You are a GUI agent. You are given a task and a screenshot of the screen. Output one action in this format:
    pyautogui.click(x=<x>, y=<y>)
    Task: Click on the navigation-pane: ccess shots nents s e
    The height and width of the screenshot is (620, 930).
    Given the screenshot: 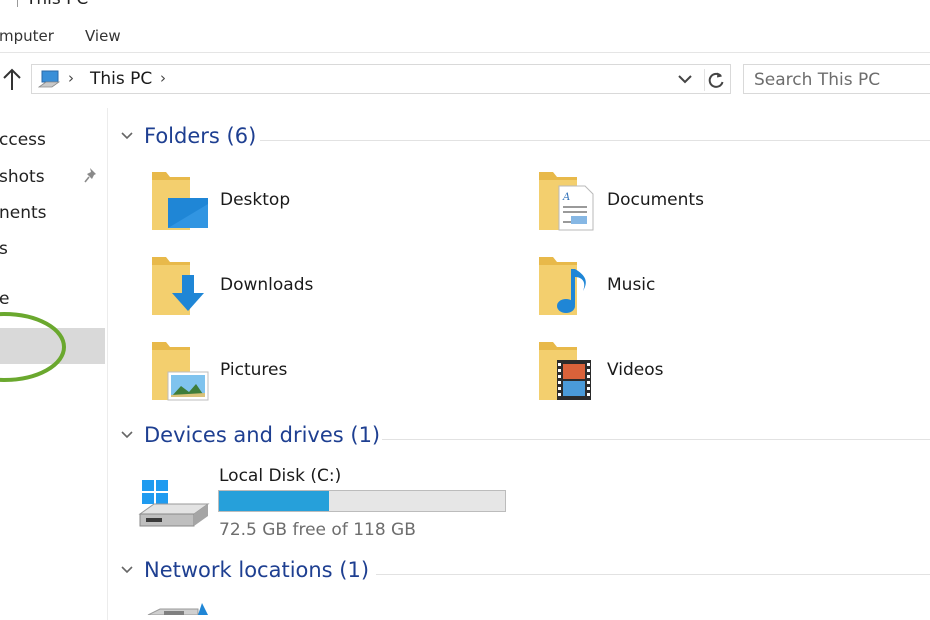 What is the action you would take?
    pyautogui.click(x=54, y=364)
    